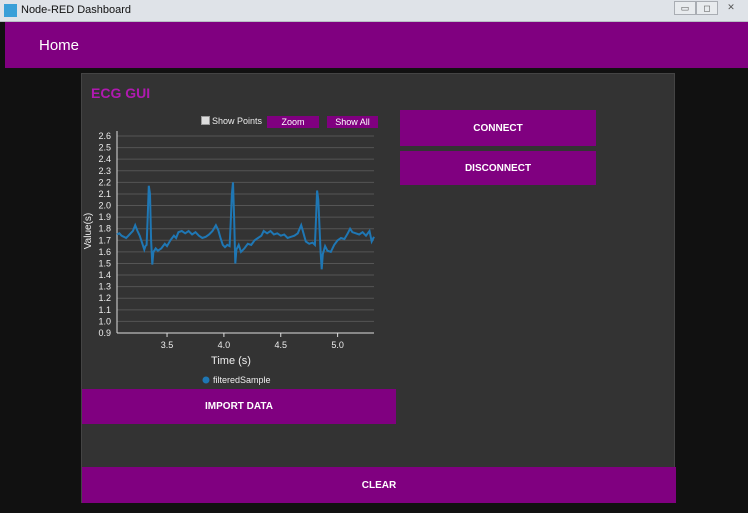 The height and width of the screenshot is (513, 748). Describe the element at coordinates (498, 168) in the screenshot. I see `disconnect-button: DISCONNECT` at that location.